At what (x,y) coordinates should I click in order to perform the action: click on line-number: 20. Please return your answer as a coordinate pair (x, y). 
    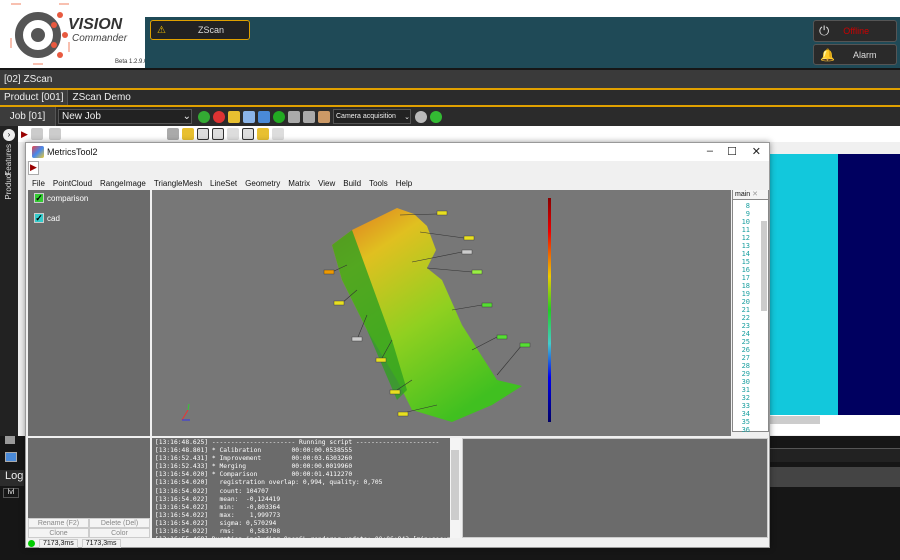
    Looking at the image, I should click on (745, 302).